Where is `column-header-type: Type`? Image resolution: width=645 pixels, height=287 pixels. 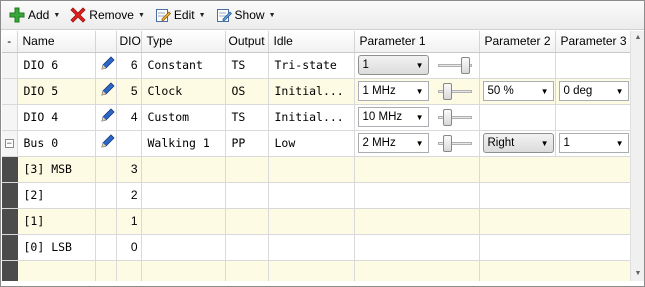
column-header-type: Type is located at coordinates (183, 42).